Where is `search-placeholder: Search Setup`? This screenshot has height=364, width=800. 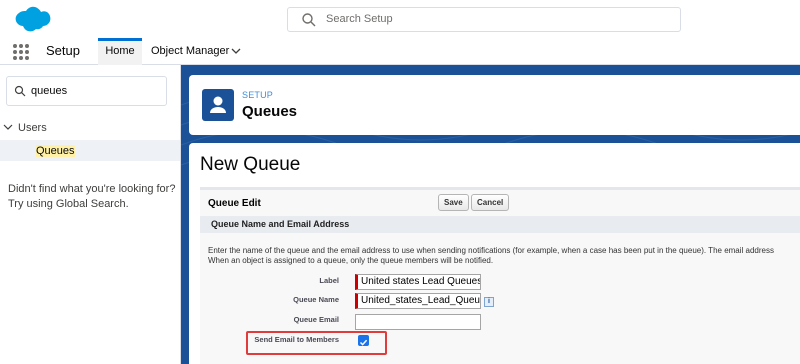 search-placeholder: Search Setup is located at coordinates (359, 19).